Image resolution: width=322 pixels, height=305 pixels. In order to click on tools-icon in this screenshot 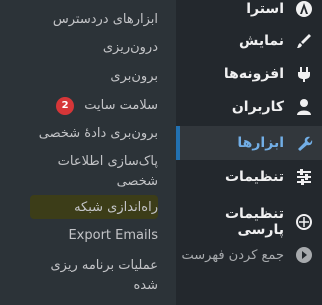, I will do `click(304, 143)`.